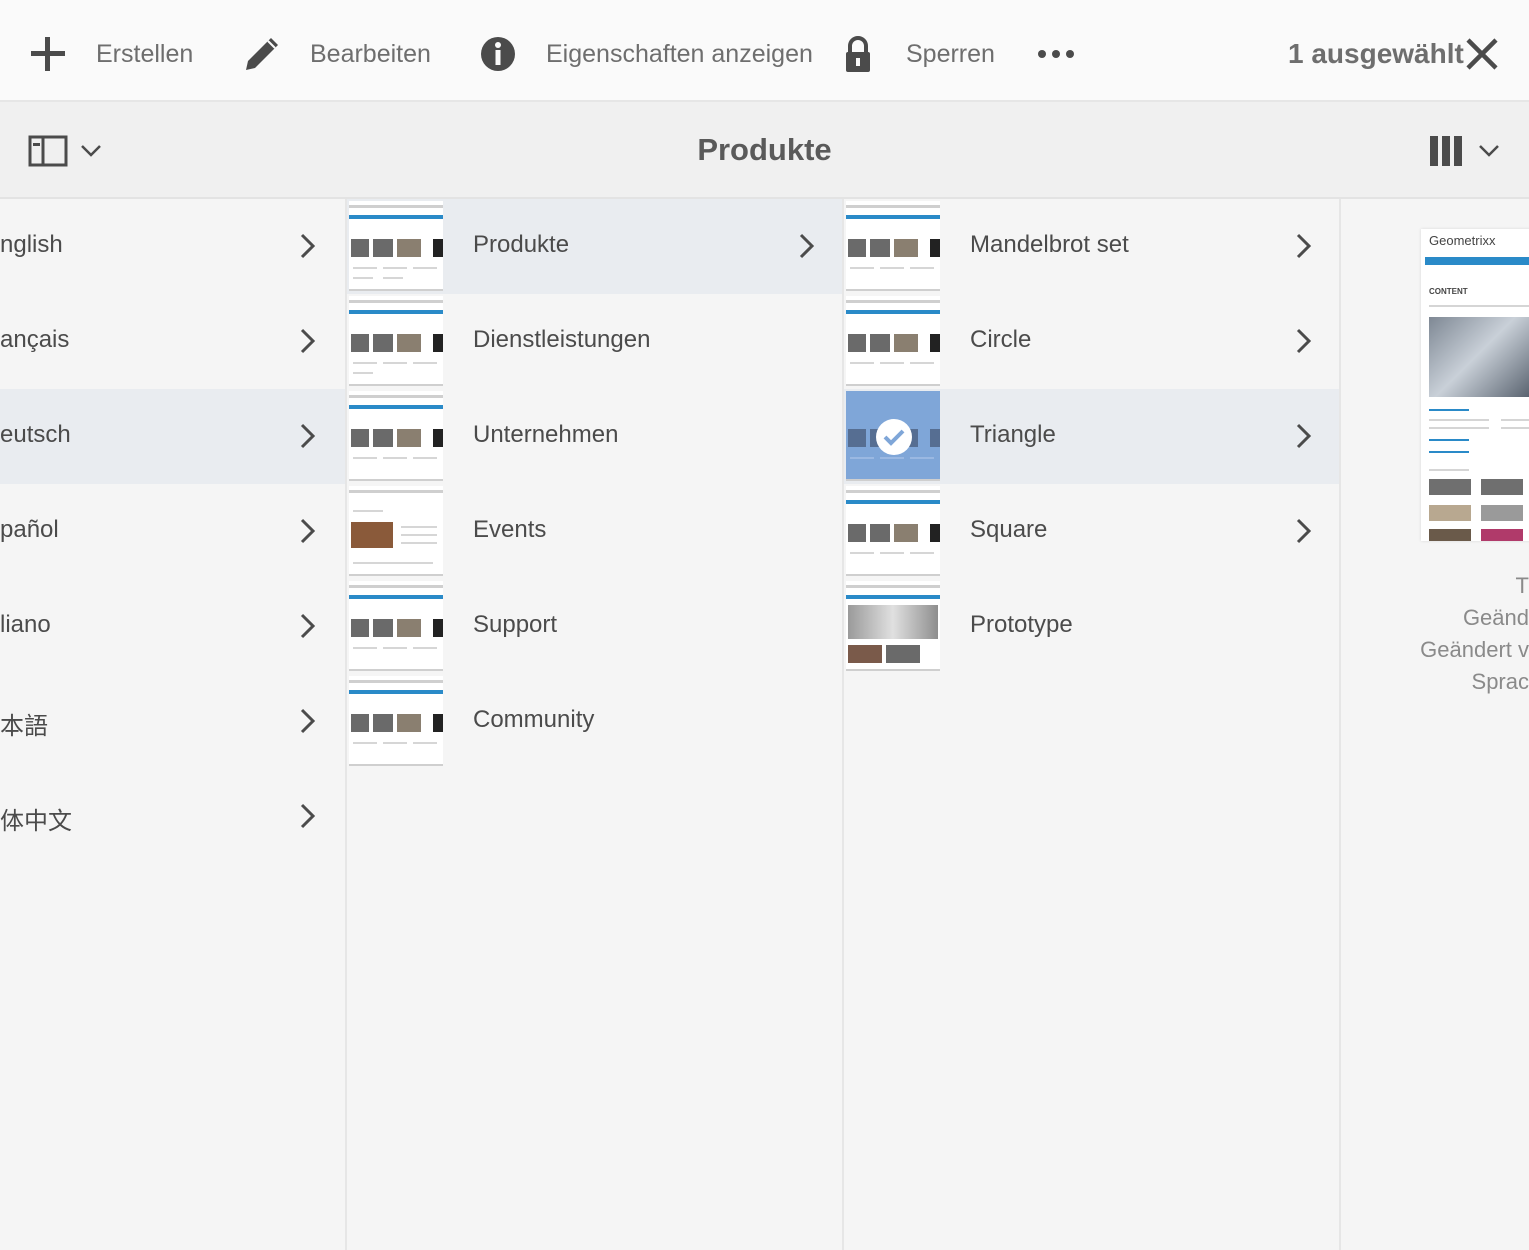  I want to click on item-title: Circle, so click(1001, 339).